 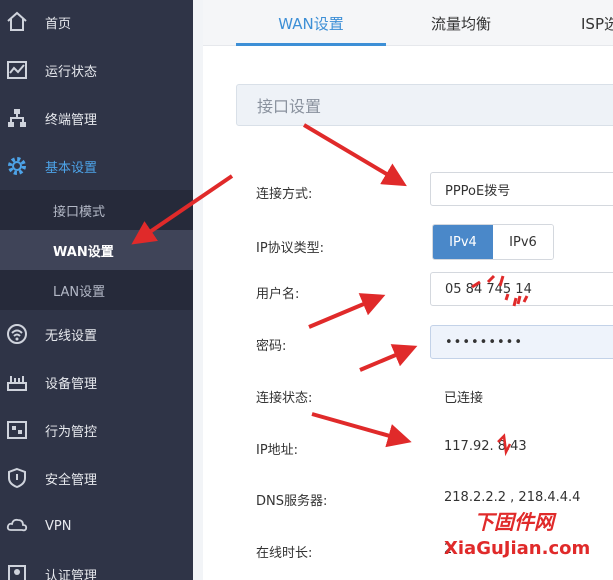 What do you see at coordinates (500, 365) in the screenshot?
I see `redaction-marks` at bounding box center [500, 365].